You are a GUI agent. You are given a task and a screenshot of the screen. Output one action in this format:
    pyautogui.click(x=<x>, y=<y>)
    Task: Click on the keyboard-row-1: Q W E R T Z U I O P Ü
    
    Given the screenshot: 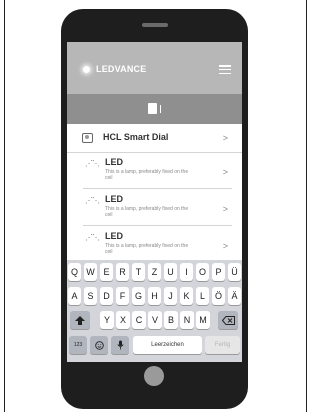 What is the action you would take?
    pyautogui.click(x=154, y=272)
    